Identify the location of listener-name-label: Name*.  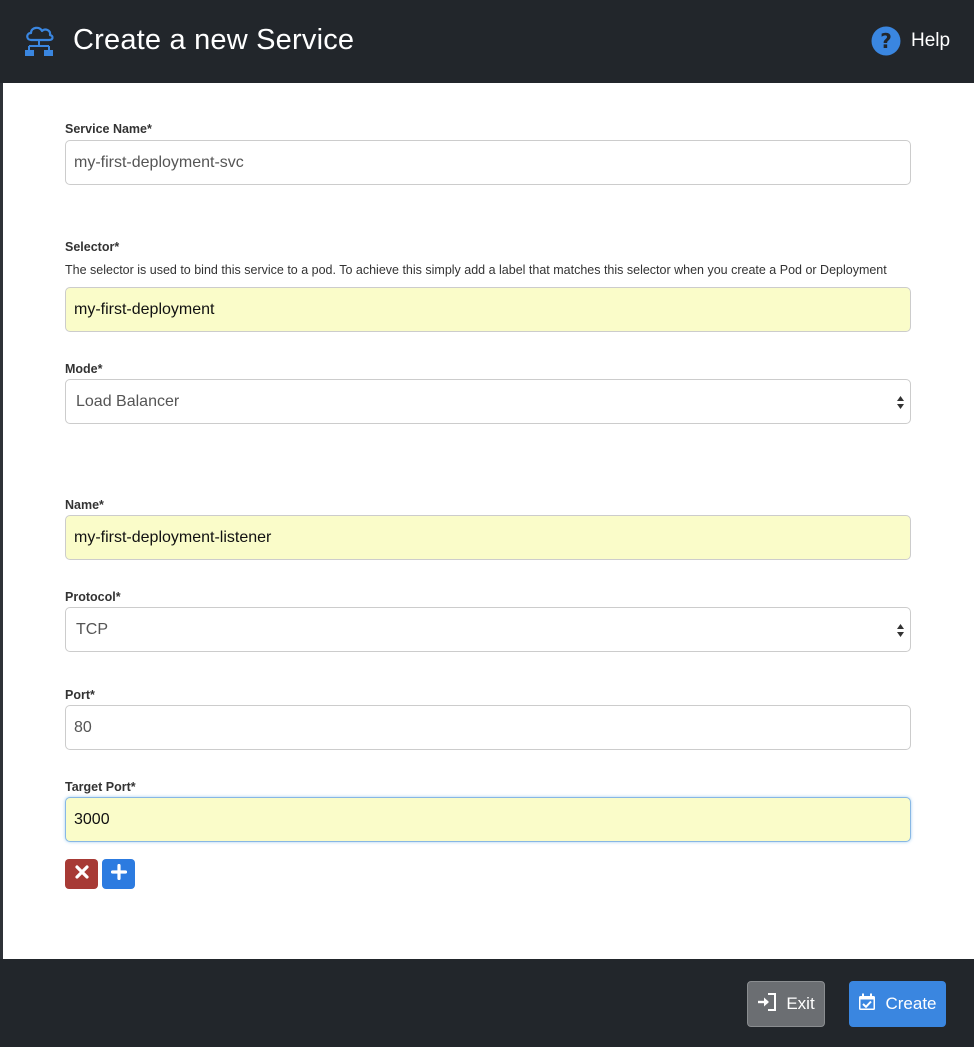
(84, 505).